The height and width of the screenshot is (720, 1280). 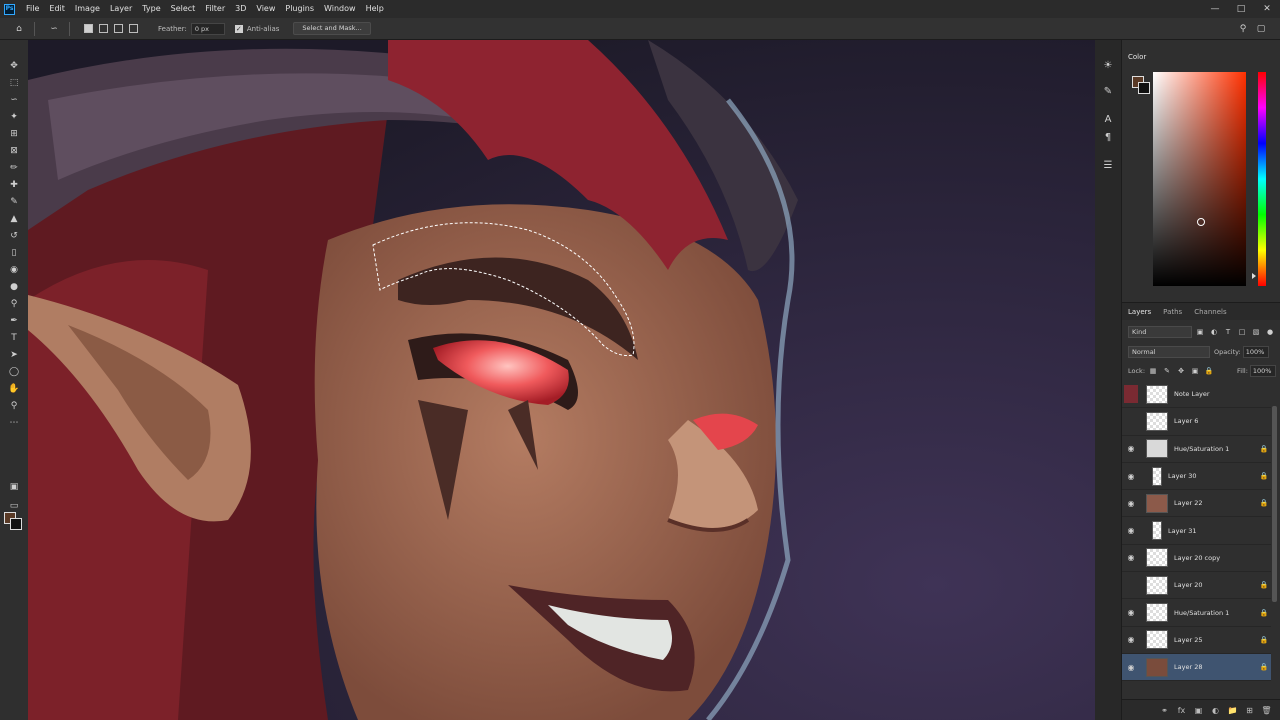 What do you see at coordinates (207, 28) in the screenshot?
I see `feather-input: 0 px` at bounding box center [207, 28].